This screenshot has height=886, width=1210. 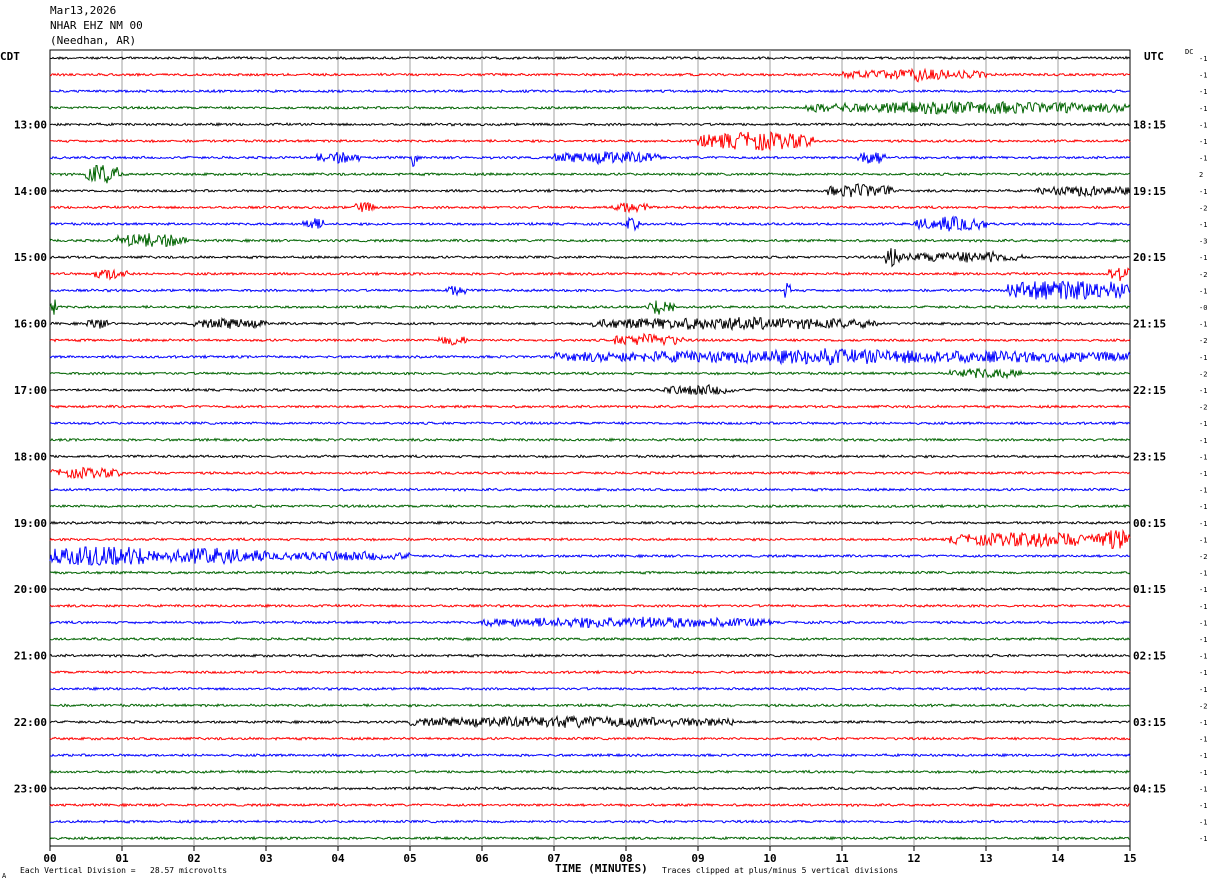 I want to click on right-hour-label: 04:15, so click(x=1149, y=788).